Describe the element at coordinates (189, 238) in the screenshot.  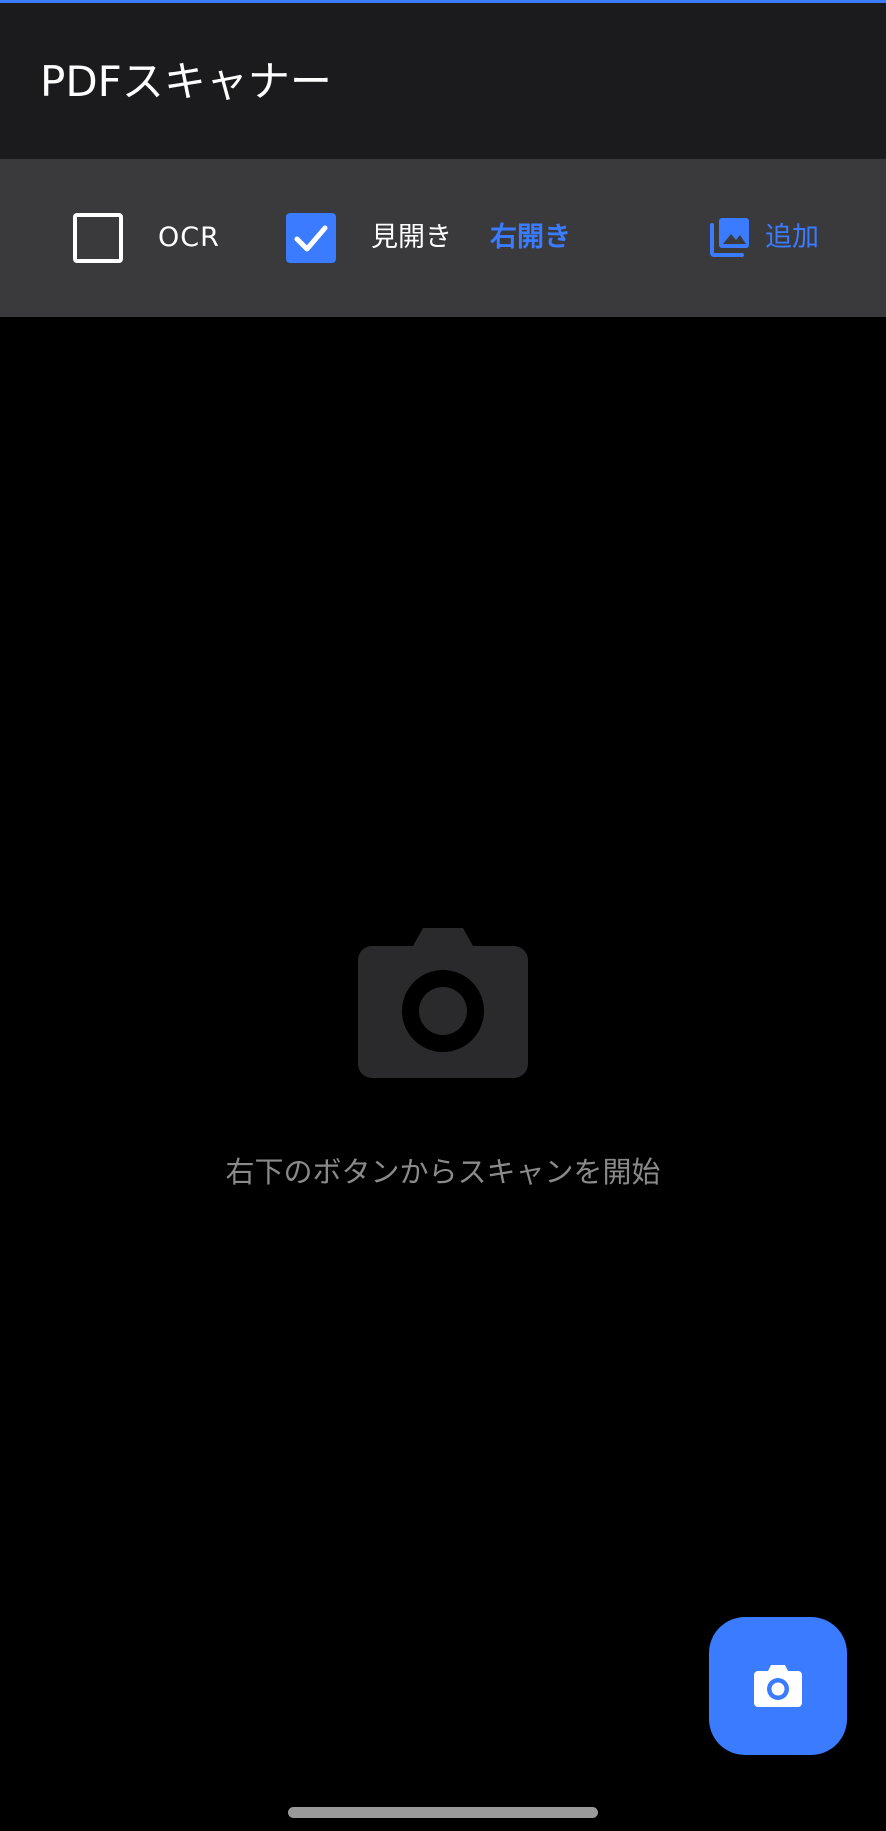
I see `ocr-label: OCR` at that location.